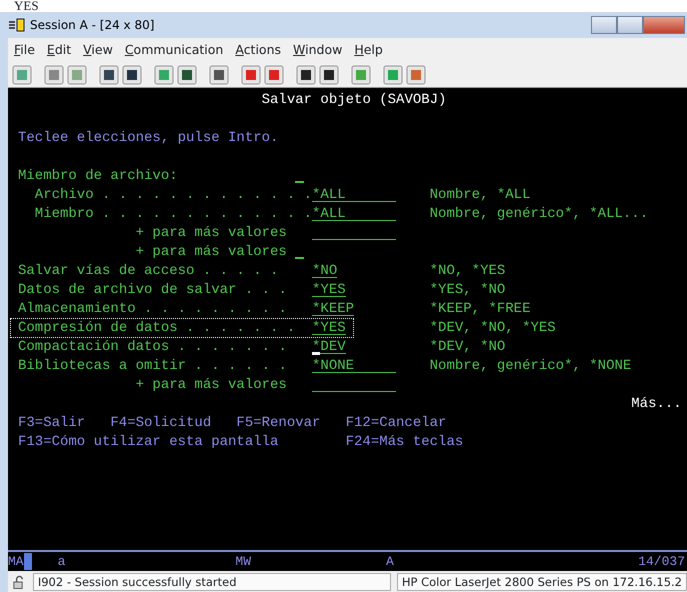 The height and width of the screenshot is (592, 687). Describe the element at coordinates (24, 50) in the screenshot. I see `menu-item: File` at that location.